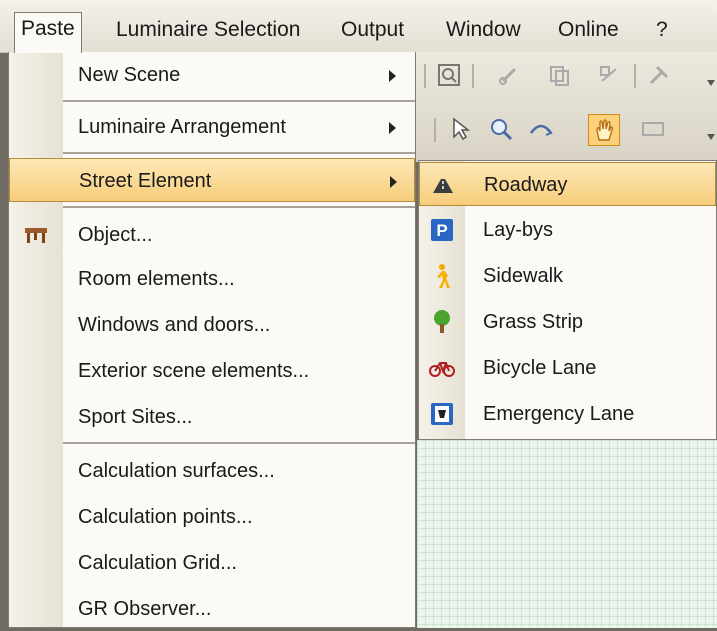 The width and height of the screenshot is (717, 631). I want to click on menu-item-label: Street Element, so click(145, 181).